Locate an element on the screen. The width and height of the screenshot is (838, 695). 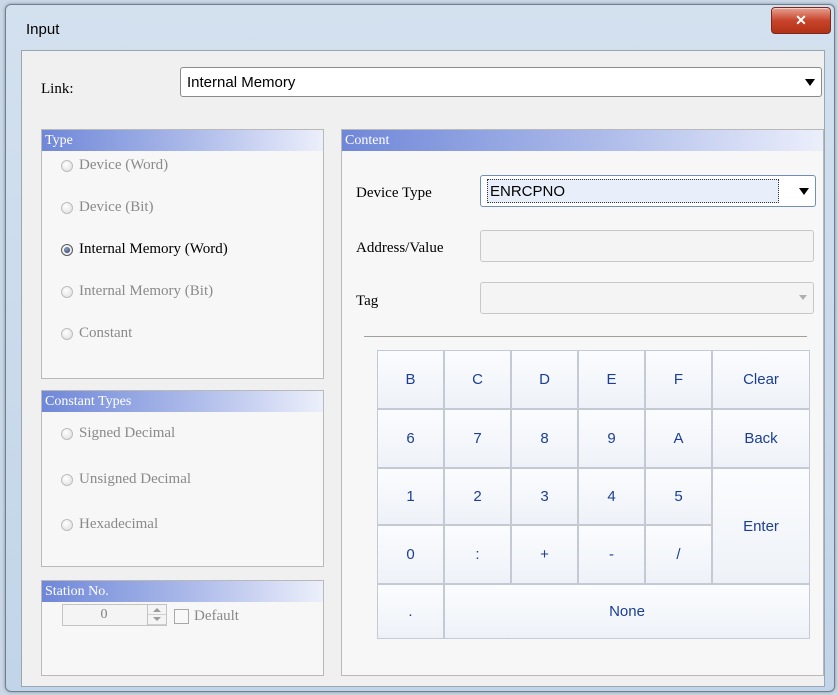
key-7: 7 is located at coordinates (477, 438).